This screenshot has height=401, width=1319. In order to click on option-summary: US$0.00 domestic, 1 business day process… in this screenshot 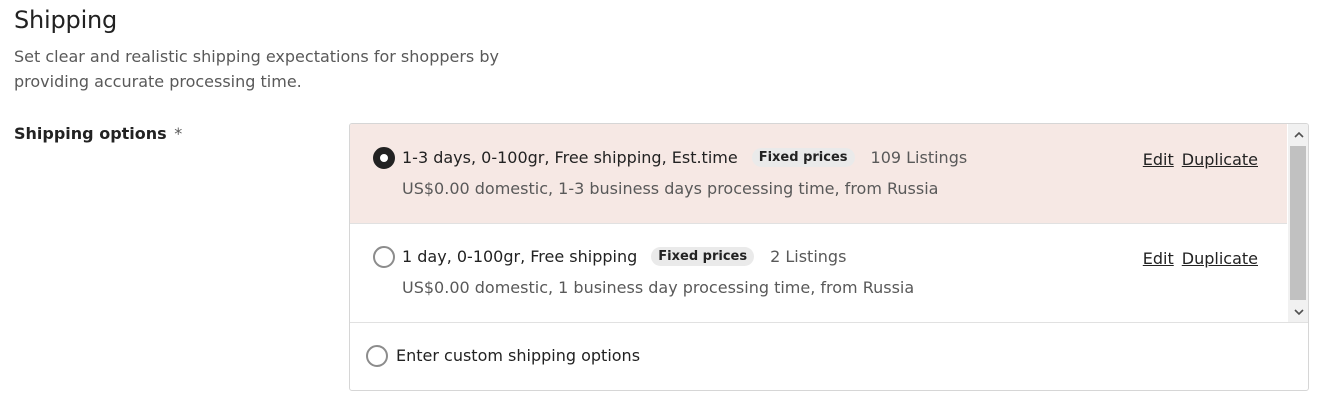, I will do `click(658, 287)`.